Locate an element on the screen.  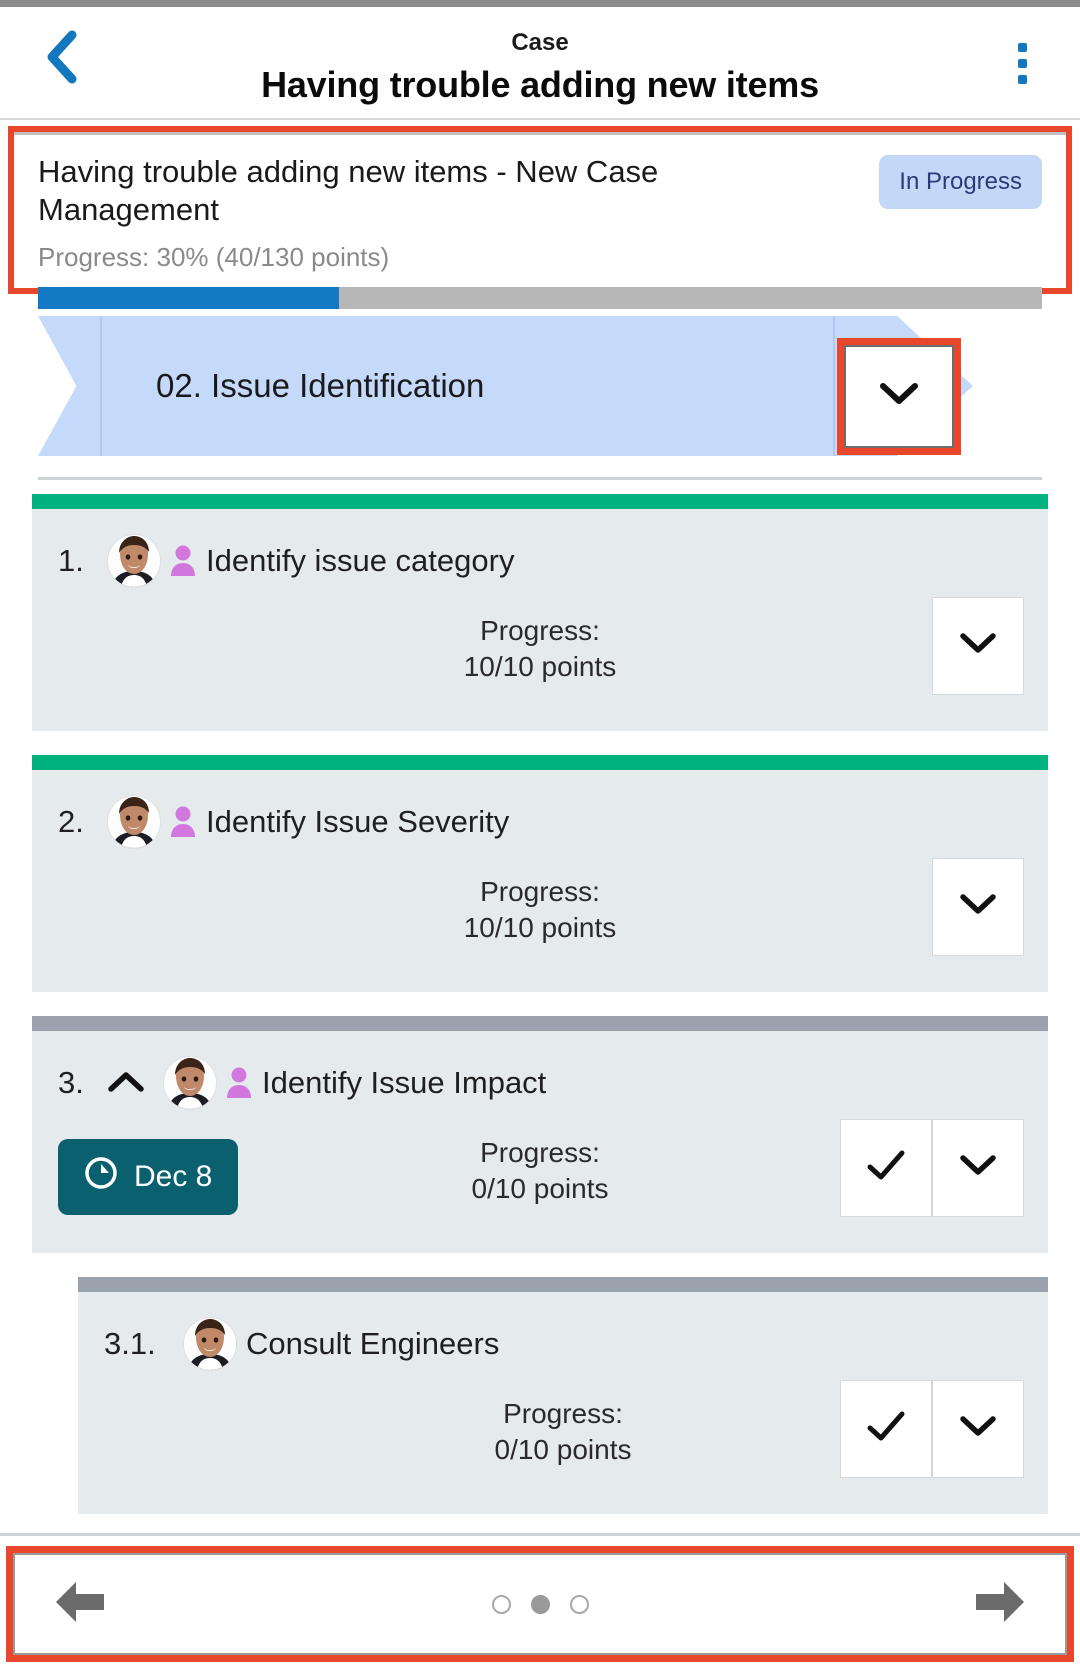
kebab-menu-icon is located at coordinates (1022, 63).